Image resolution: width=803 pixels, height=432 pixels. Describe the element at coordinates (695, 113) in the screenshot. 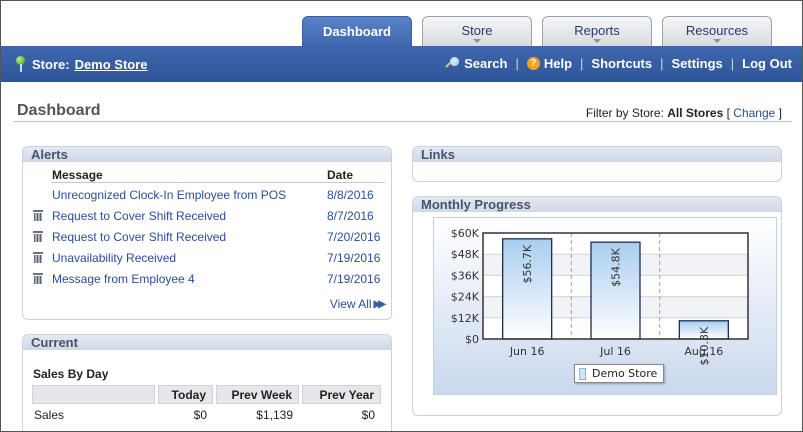

I see `filter-value: All Stores` at that location.